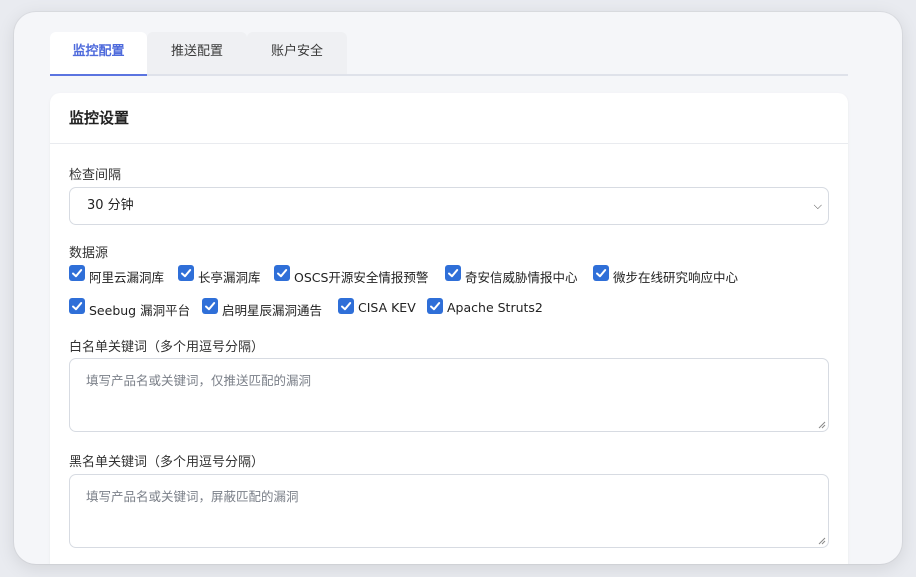  Describe the element at coordinates (676, 277) in the screenshot. I see `source-label: 微步在线研究响应中心` at that location.